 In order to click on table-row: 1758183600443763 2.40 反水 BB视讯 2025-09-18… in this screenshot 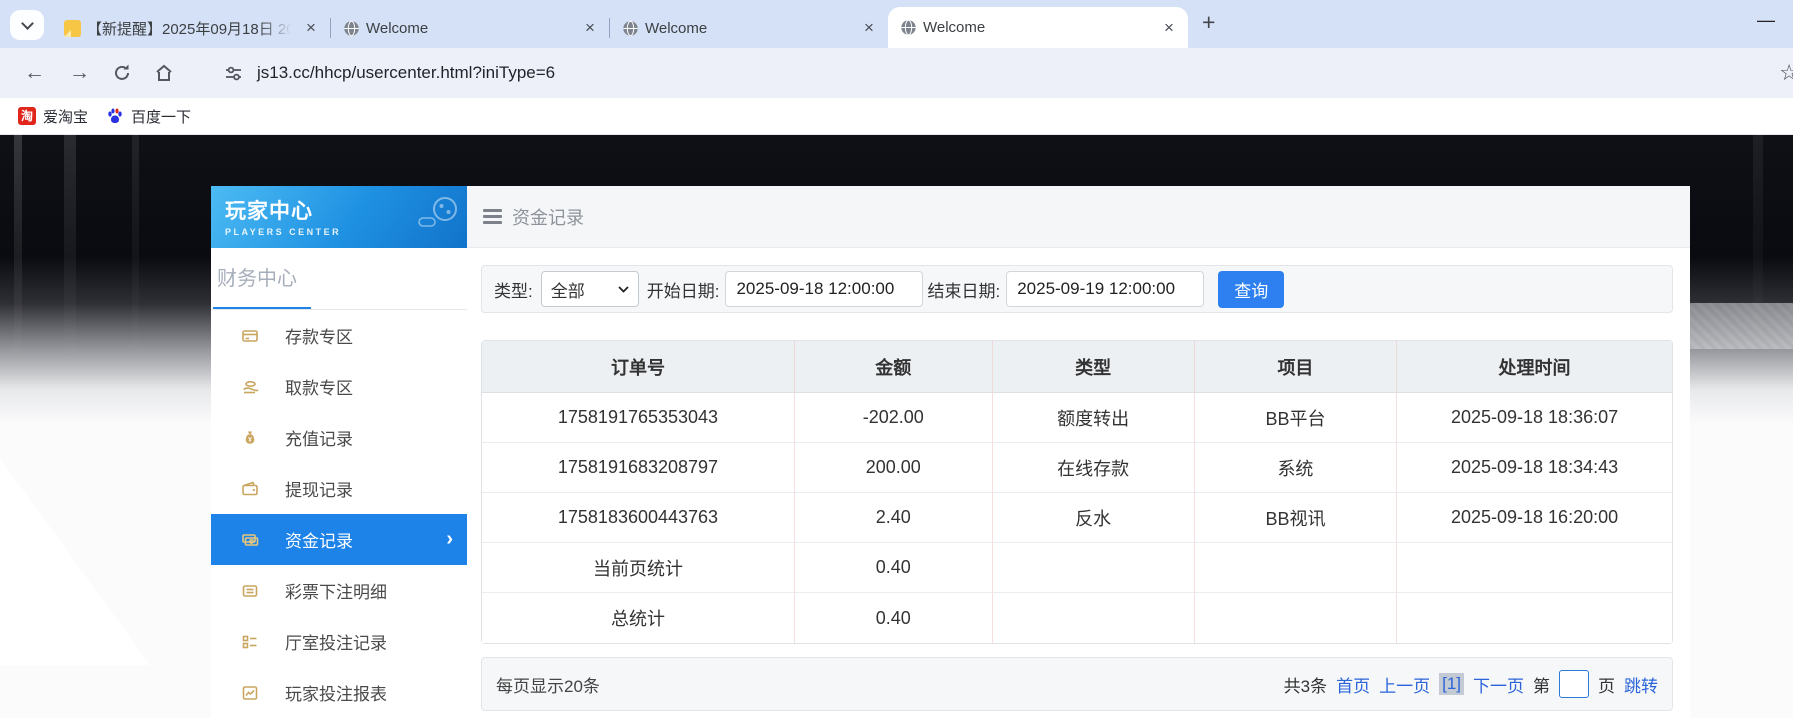, I will do `click(1077, 518)`.